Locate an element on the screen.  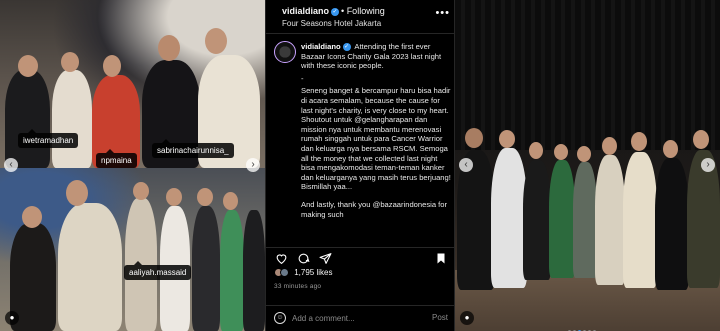
photo-tag: iwetramadhan is located at coordinates (48, 138).